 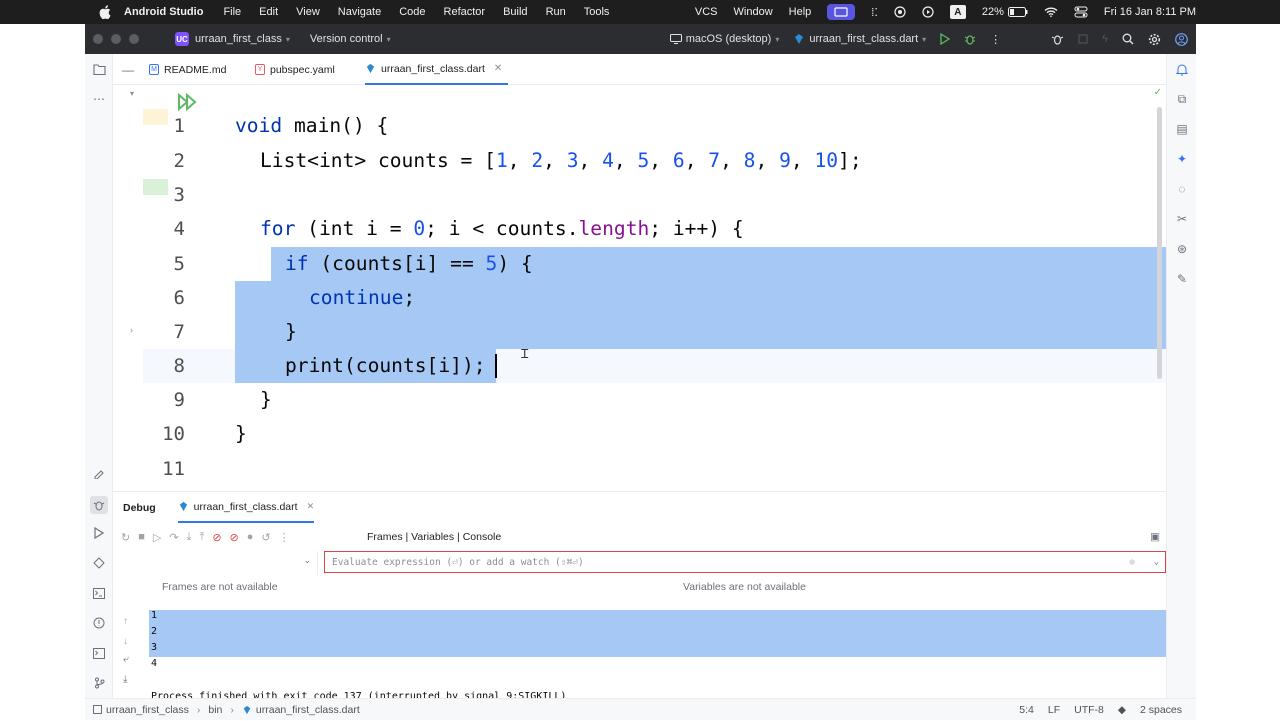 I want to click on flutter-inspector-icon: ✂, so click(x=1182, y=219).